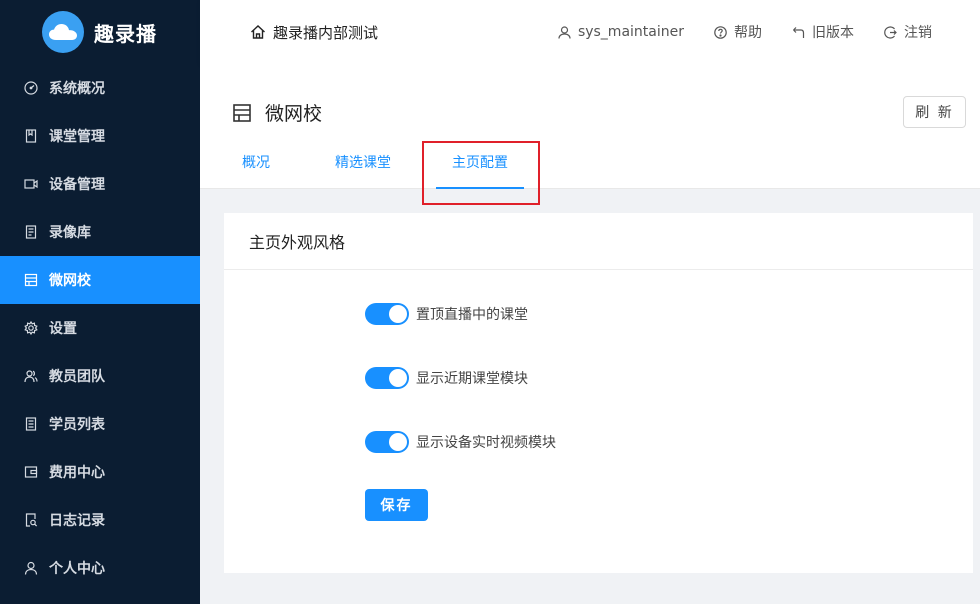  What do you see at coordinates (31, 328) in the screenshot?
I see `gear-icon` at bounding box center [31, 328].